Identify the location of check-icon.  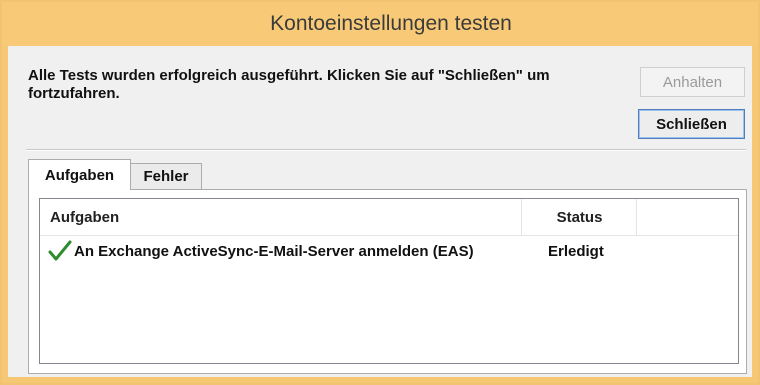
(60, 251).